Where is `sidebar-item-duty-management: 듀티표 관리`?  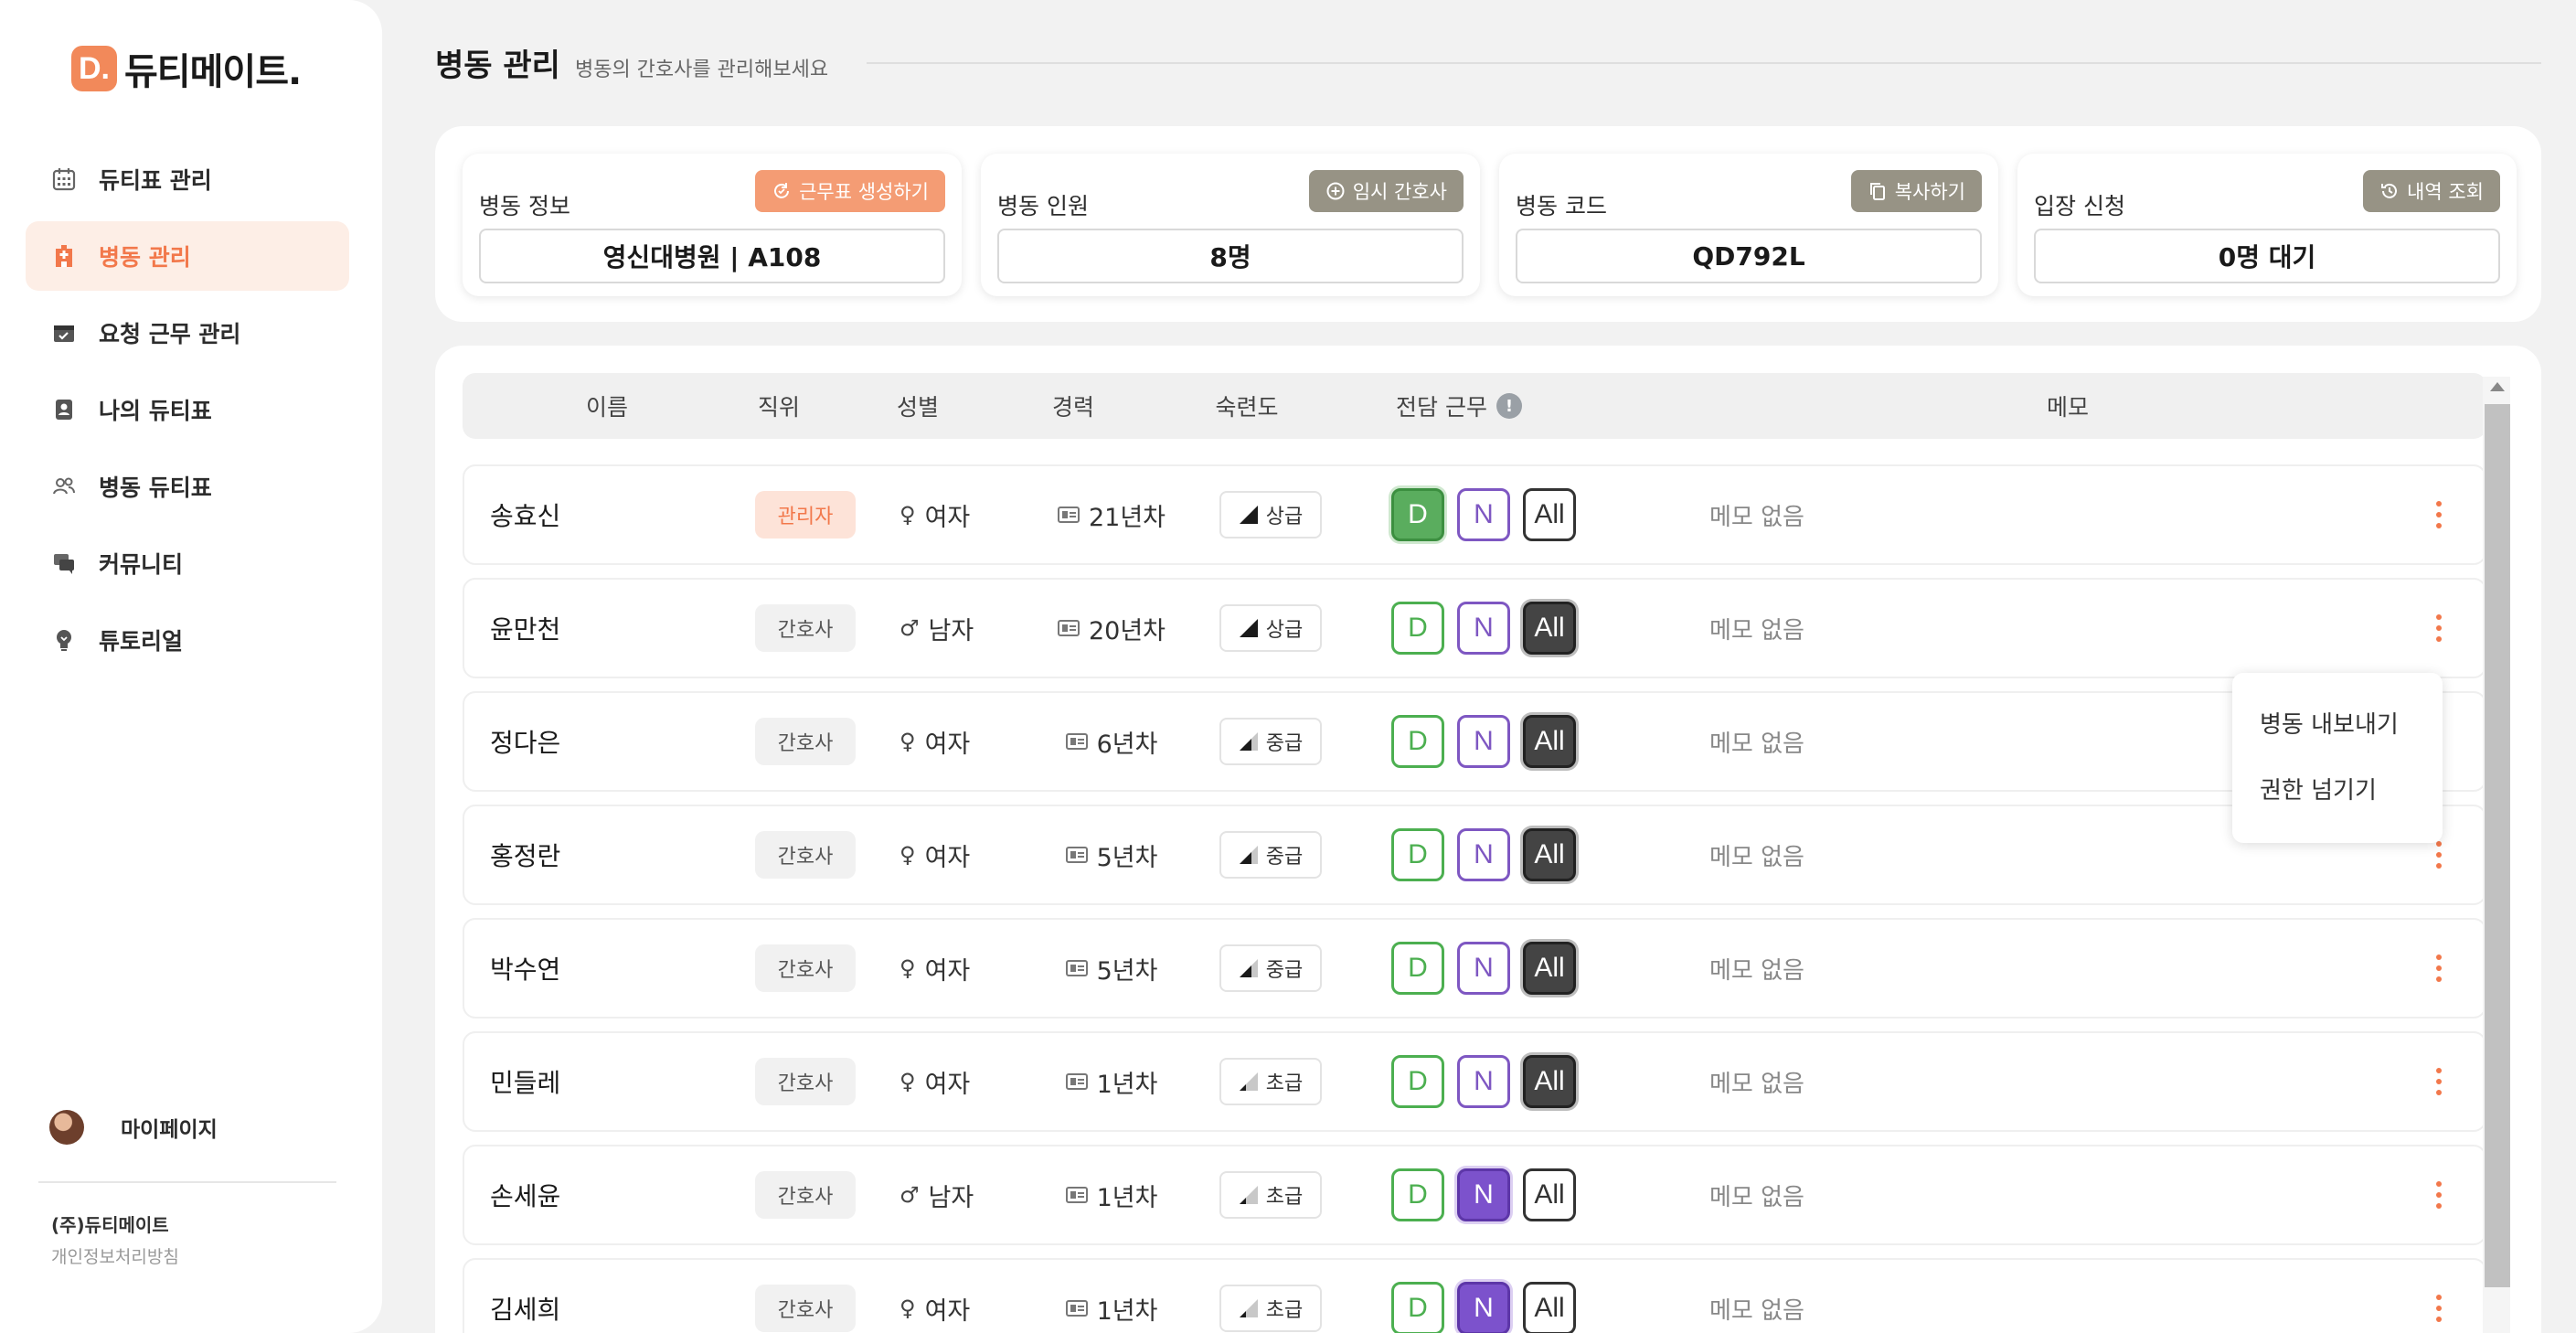
sidebar-item-duty-management: 듀티표 관리 is located at coordinates (187, 179).